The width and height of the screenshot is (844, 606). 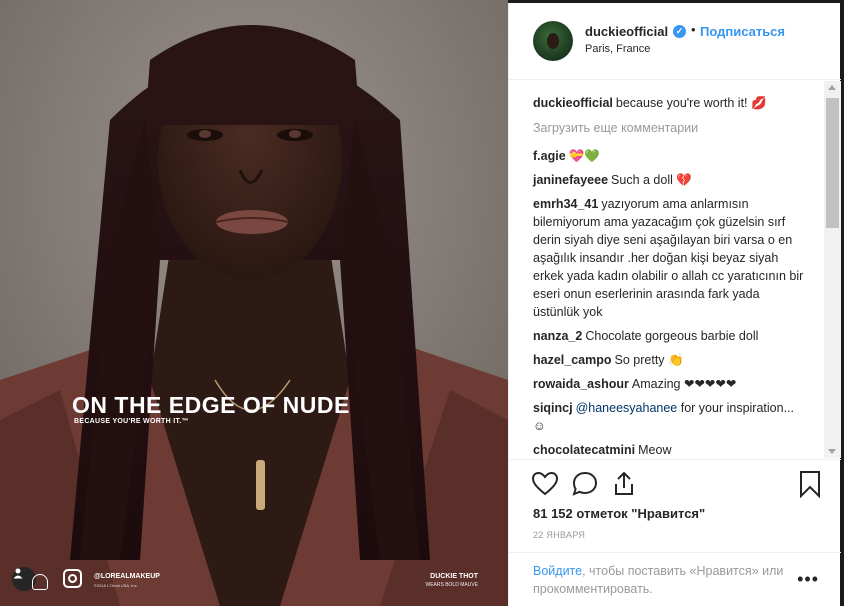 I want to click on ad-slogan: BECAUSE YOU'RE WORTH IT.™, so click(x=131, y=421).